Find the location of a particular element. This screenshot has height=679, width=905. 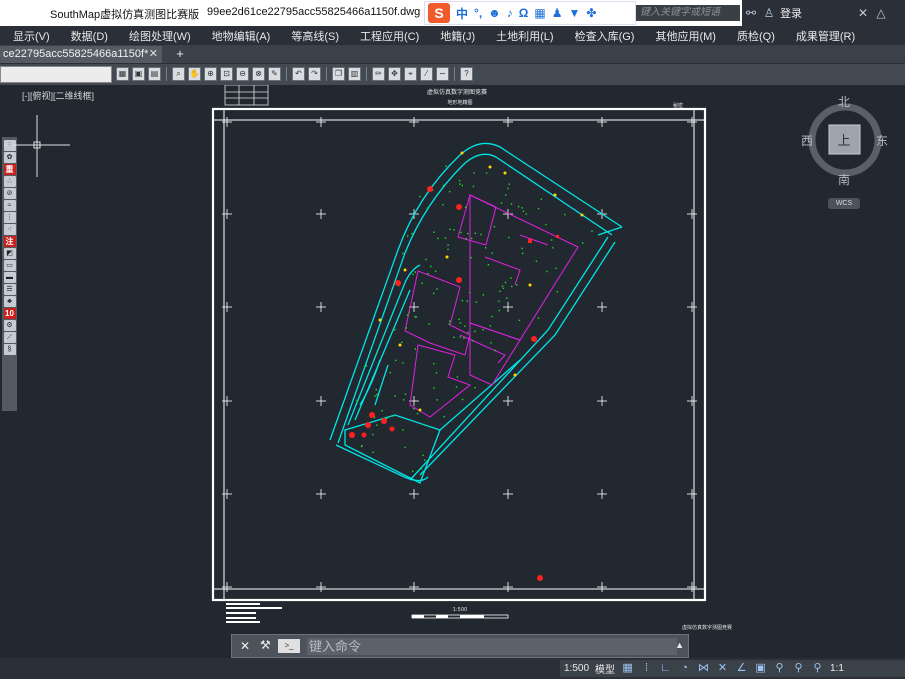

move-icon: ✥ is located at coordinates (394, 74).